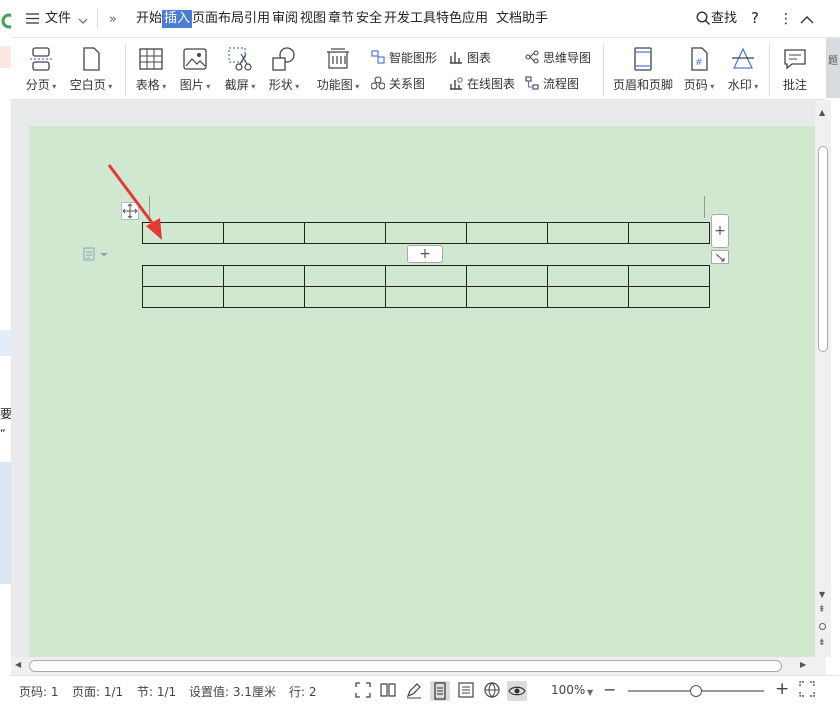 The height and width of the screenshot is (712, 840). I want to click on chart-button: 图表, so click(470, 57).